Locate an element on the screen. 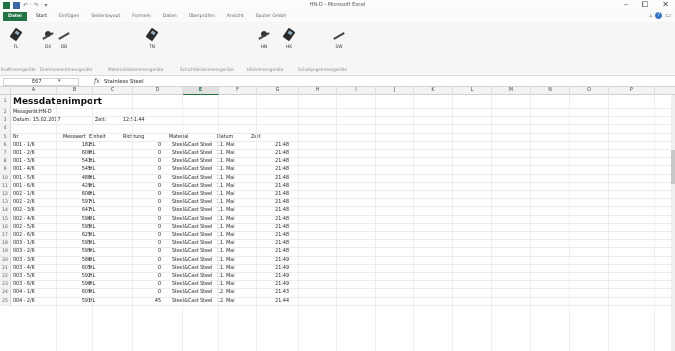 The image size is (675, 351). column-label: Richtung is located at coordinates (133, 138).